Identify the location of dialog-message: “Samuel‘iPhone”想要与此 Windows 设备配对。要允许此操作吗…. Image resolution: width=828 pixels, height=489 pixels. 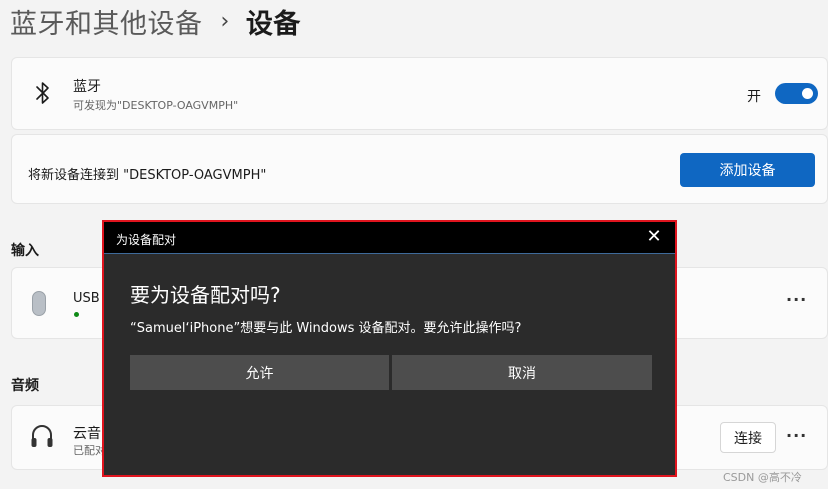
(326, 328).